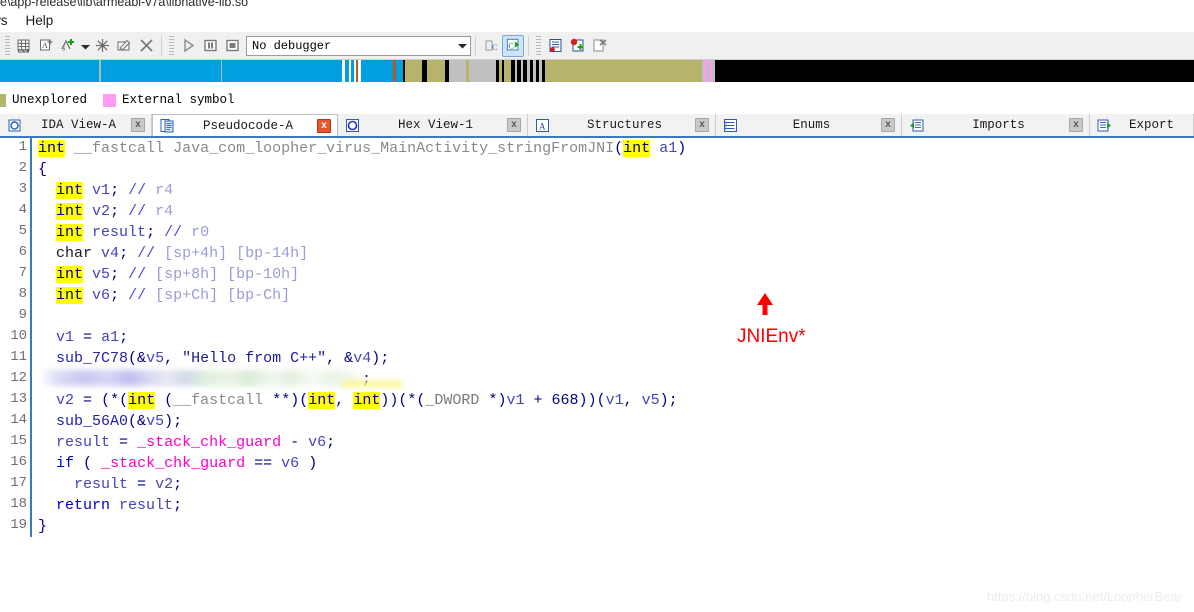  I want to click on code-line: 3 int v1; // r4, so click(343, 190).